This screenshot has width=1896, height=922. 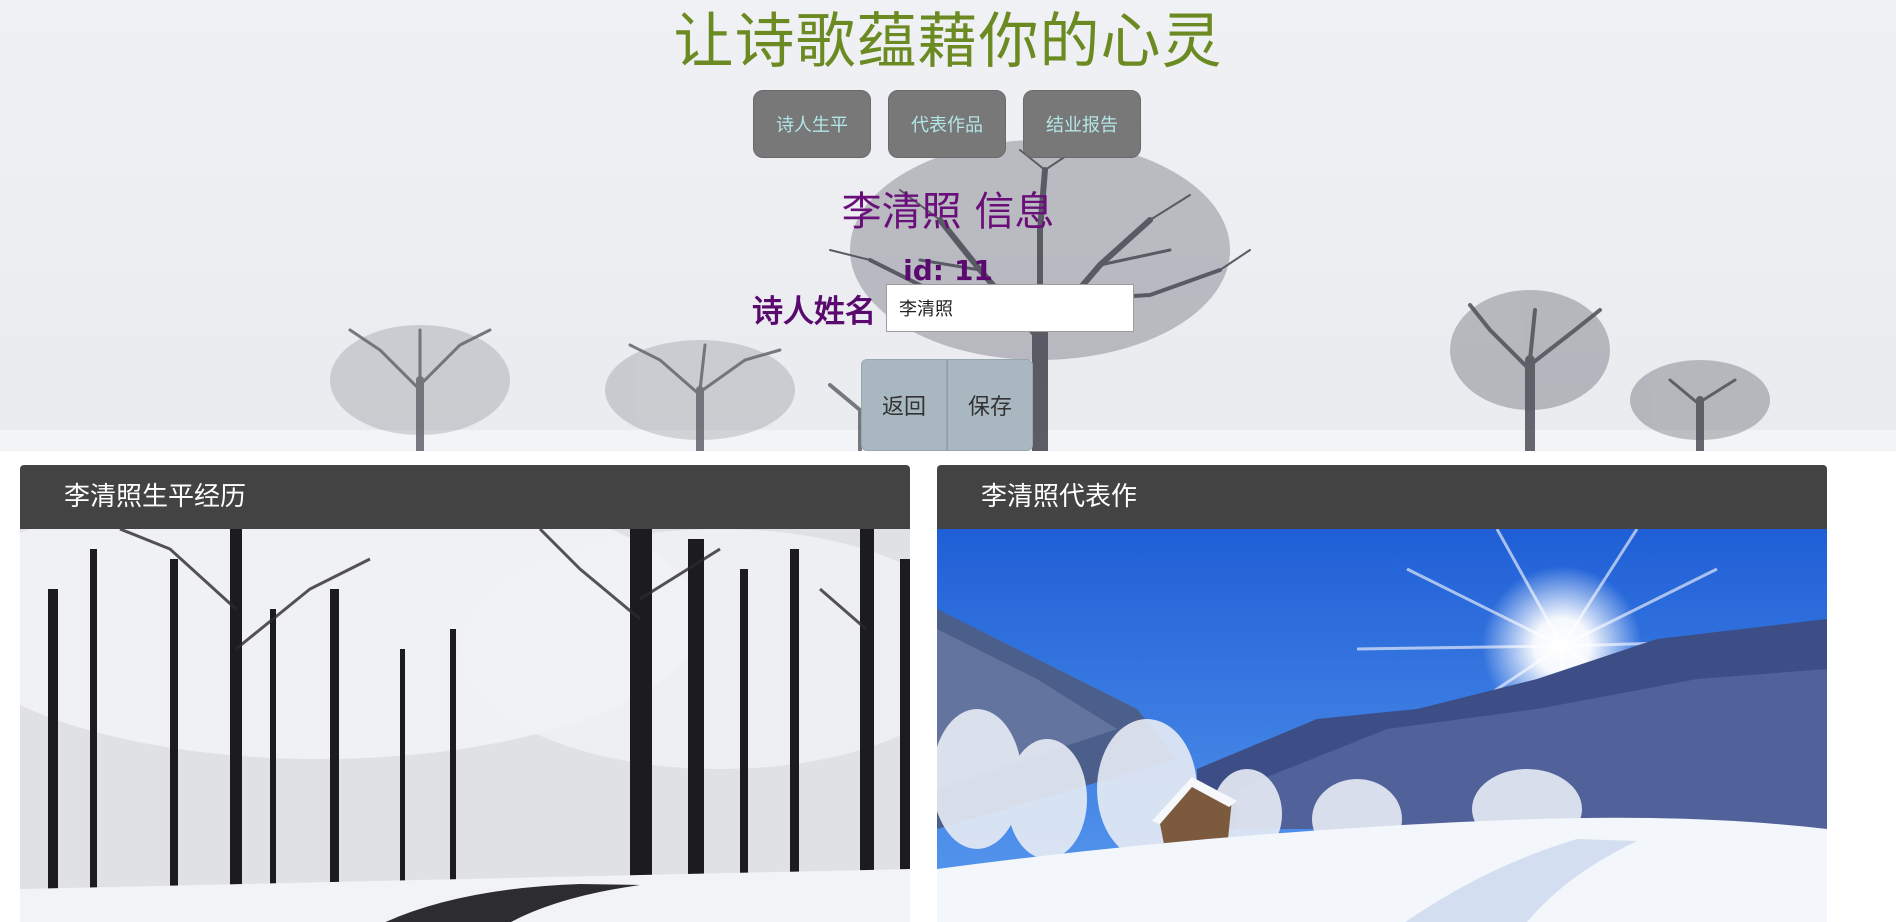 I want to click on site-title: 让诗歌蕴藉你的心灵, so click(x=948, y=42).